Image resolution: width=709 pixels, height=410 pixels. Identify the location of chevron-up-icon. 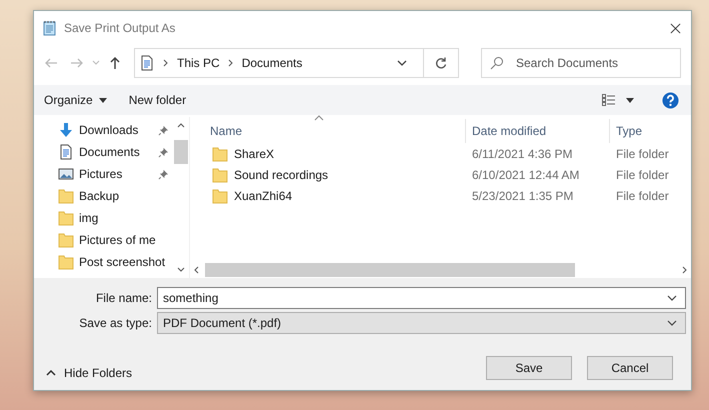
(51, 373).